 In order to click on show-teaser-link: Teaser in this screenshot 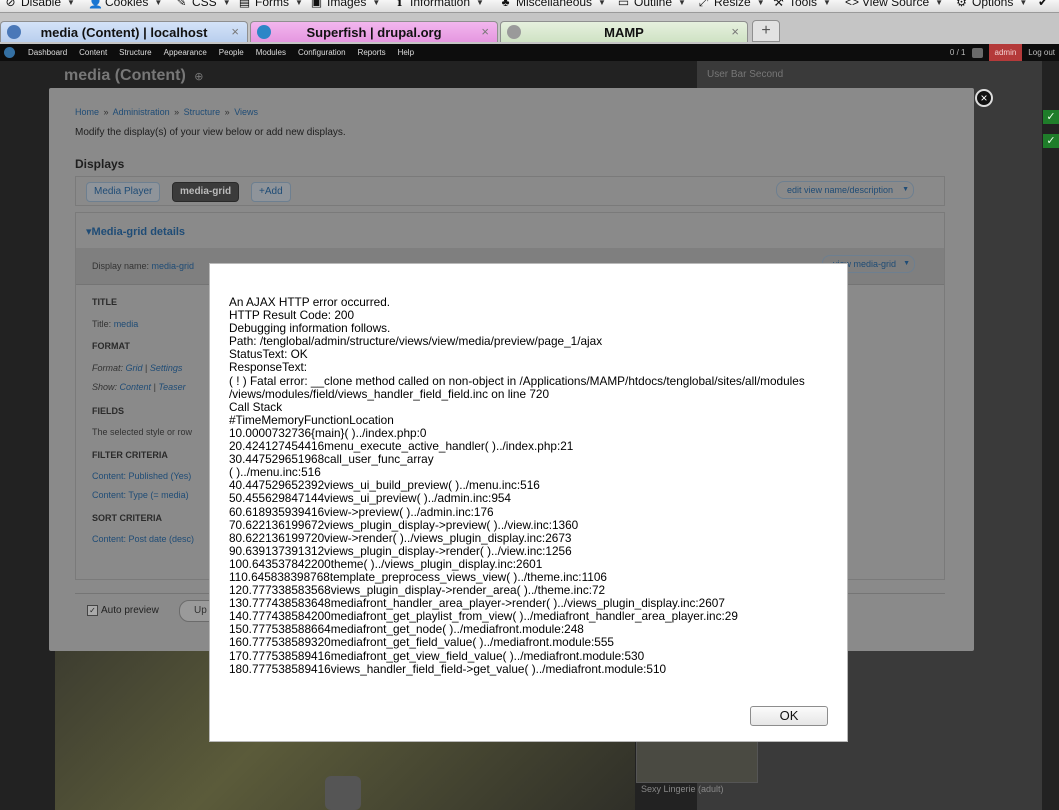, I will do `click(171, 387)`.